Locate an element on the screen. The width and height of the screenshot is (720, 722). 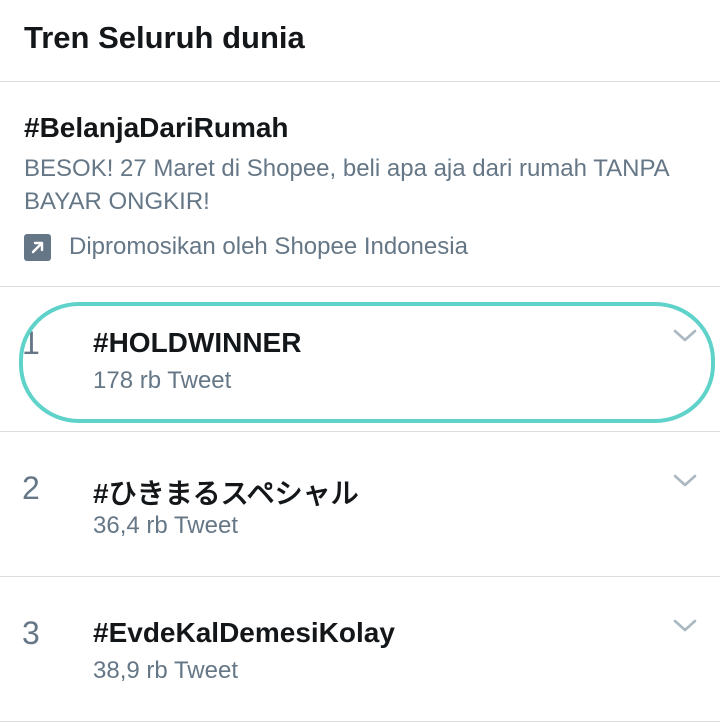
promoted-hashtag: #BelanjaDariRumah is located at coordinates (156, 128).